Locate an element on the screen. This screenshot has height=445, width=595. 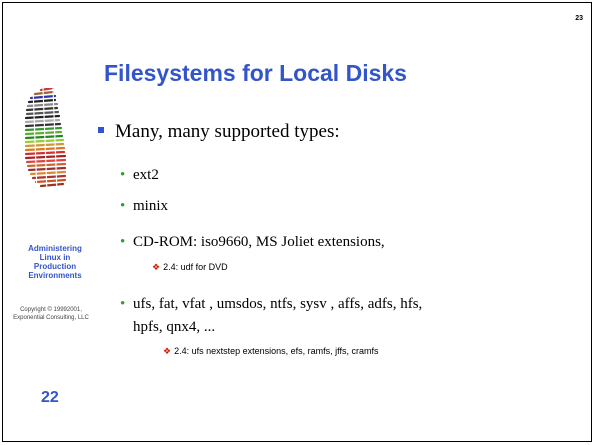
sub-list-item: ❖ 2.4: udf for DVD is located at coordinates (190, 267).